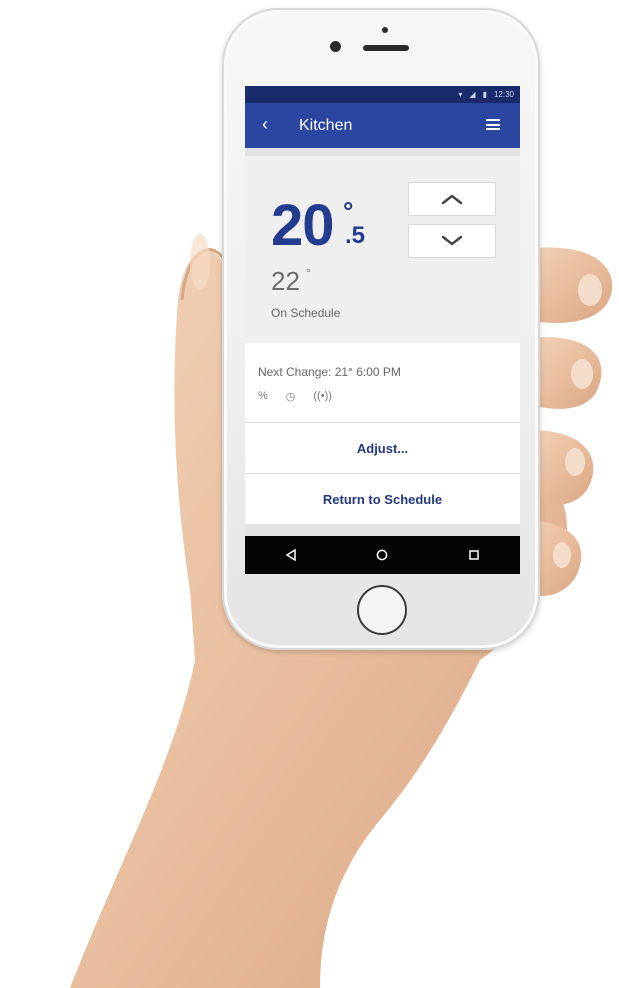 Image resolution: width=619 pixels, height=988 pixels. What do you see at coordinates (382, 610) in the screenshot?
I see `home-button` at bounding box center [382, 610].